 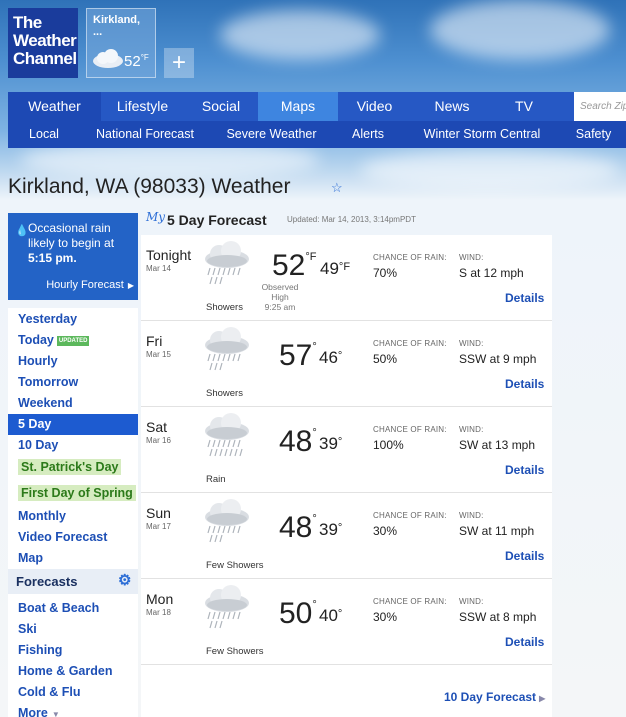 I want to click on page-title: Kirkland, WA (98033) Weather, so click(x=149, y=186).